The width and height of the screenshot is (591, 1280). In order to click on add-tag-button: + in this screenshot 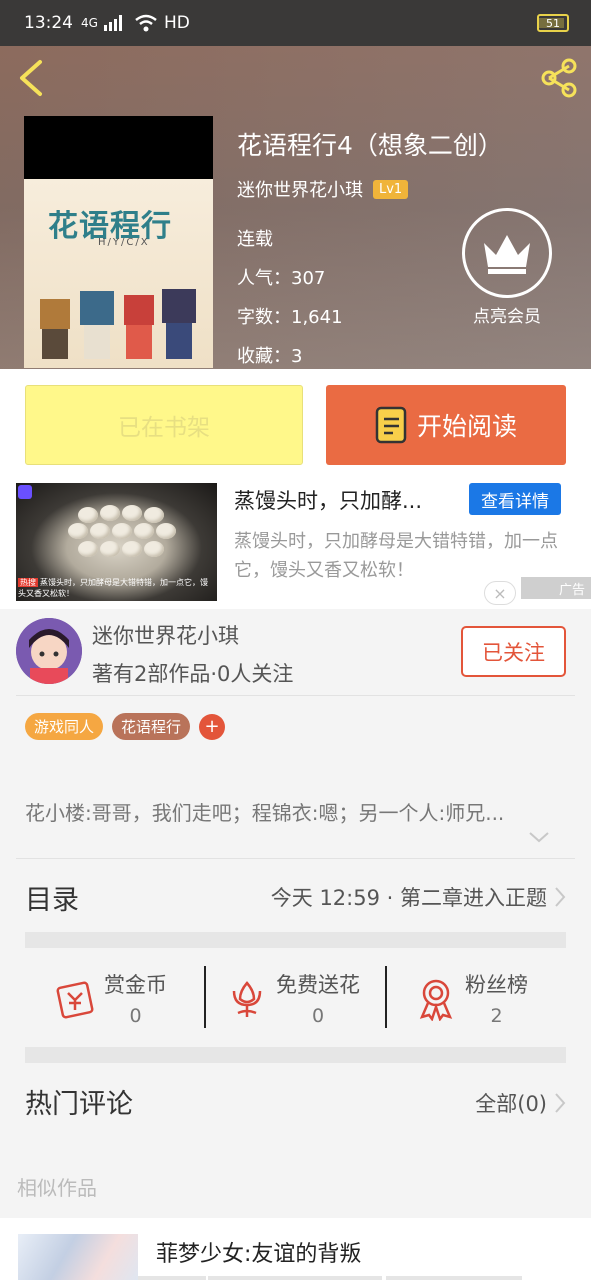, I will do `click(212, 726)`.